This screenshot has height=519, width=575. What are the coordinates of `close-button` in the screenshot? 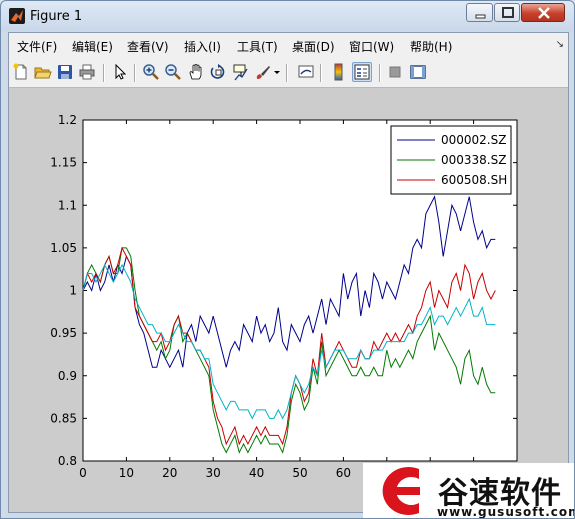 It's located at (543, 12).